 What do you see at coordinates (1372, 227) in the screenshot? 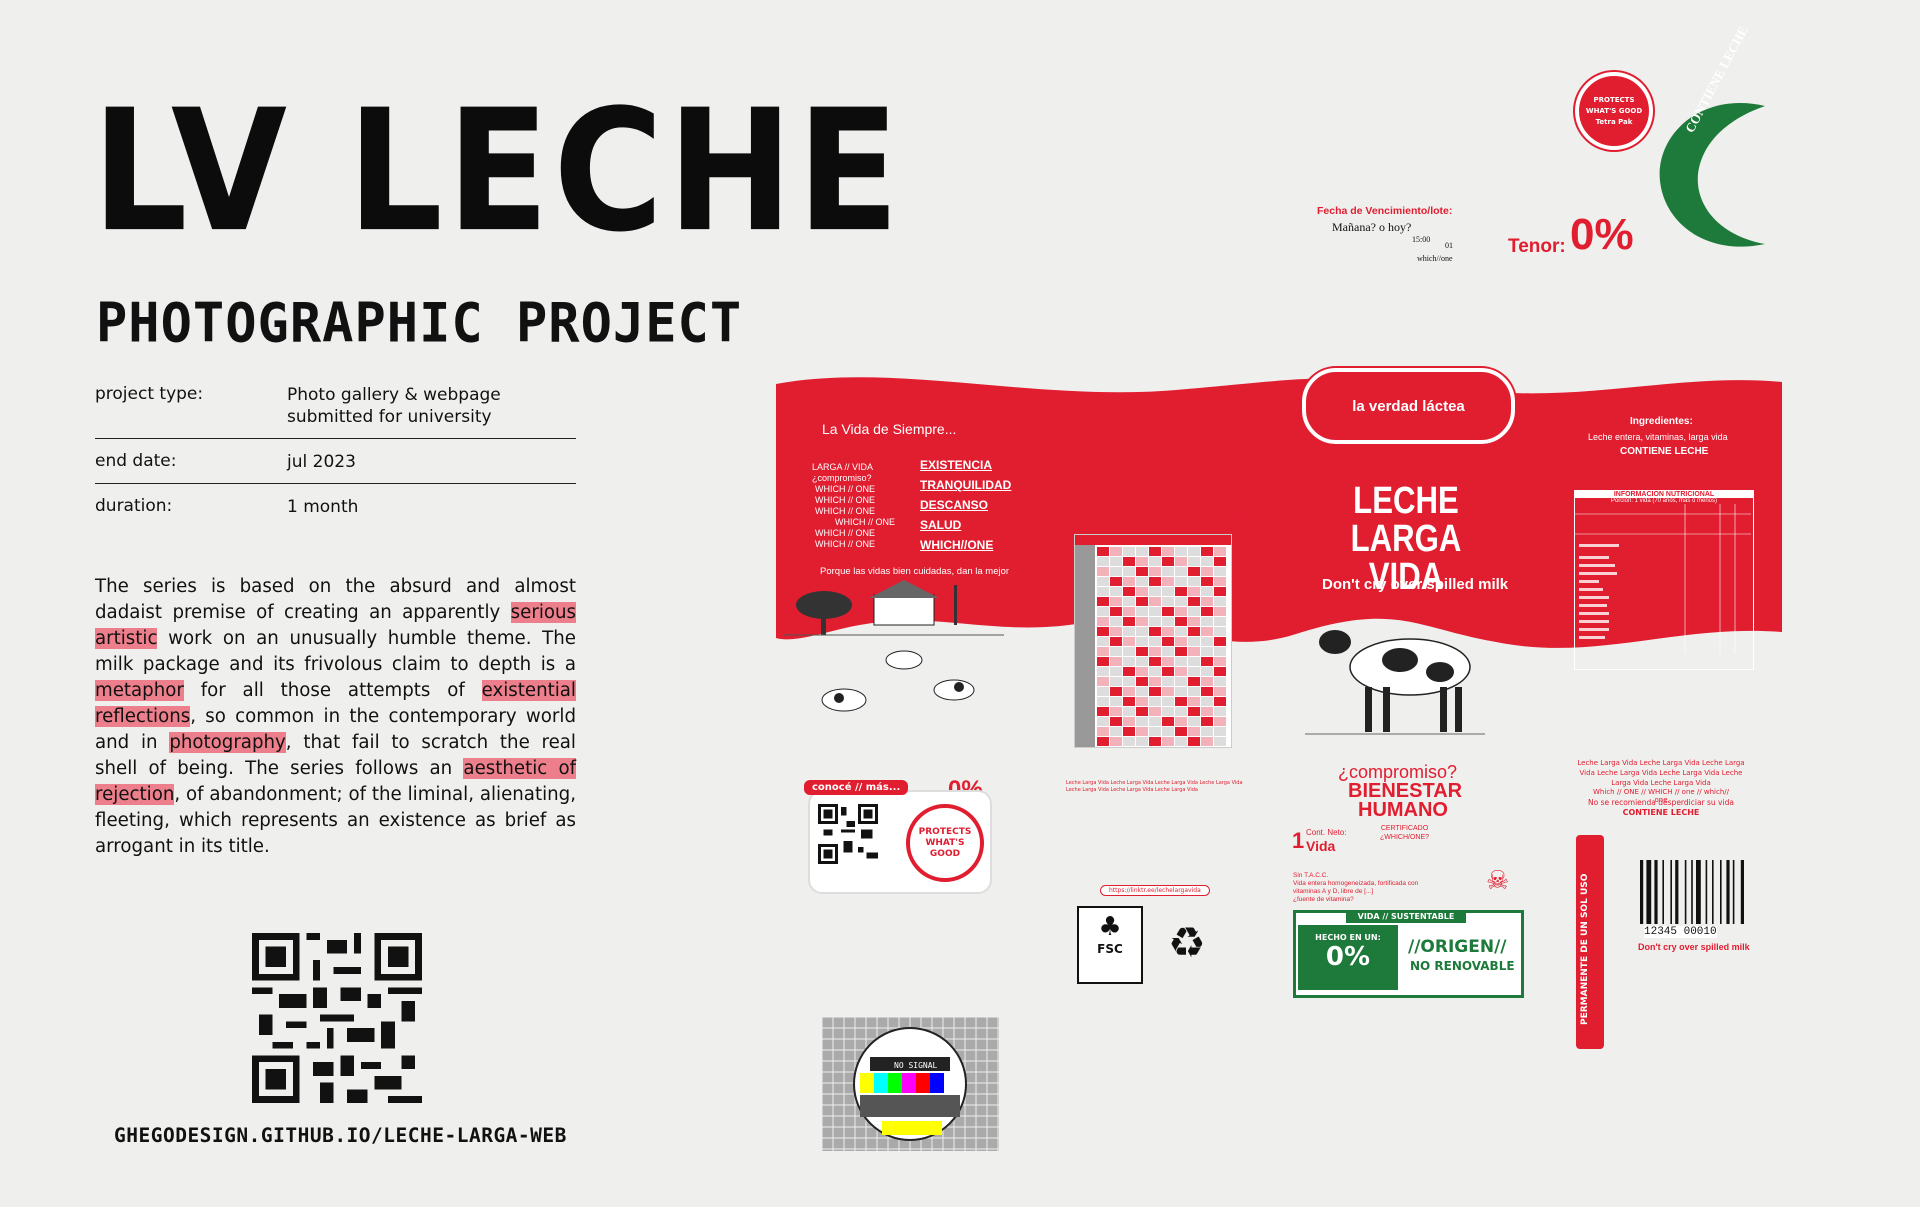
I see `manana-text: Mañana? o hoy?` at bounding box center [1372, 227].